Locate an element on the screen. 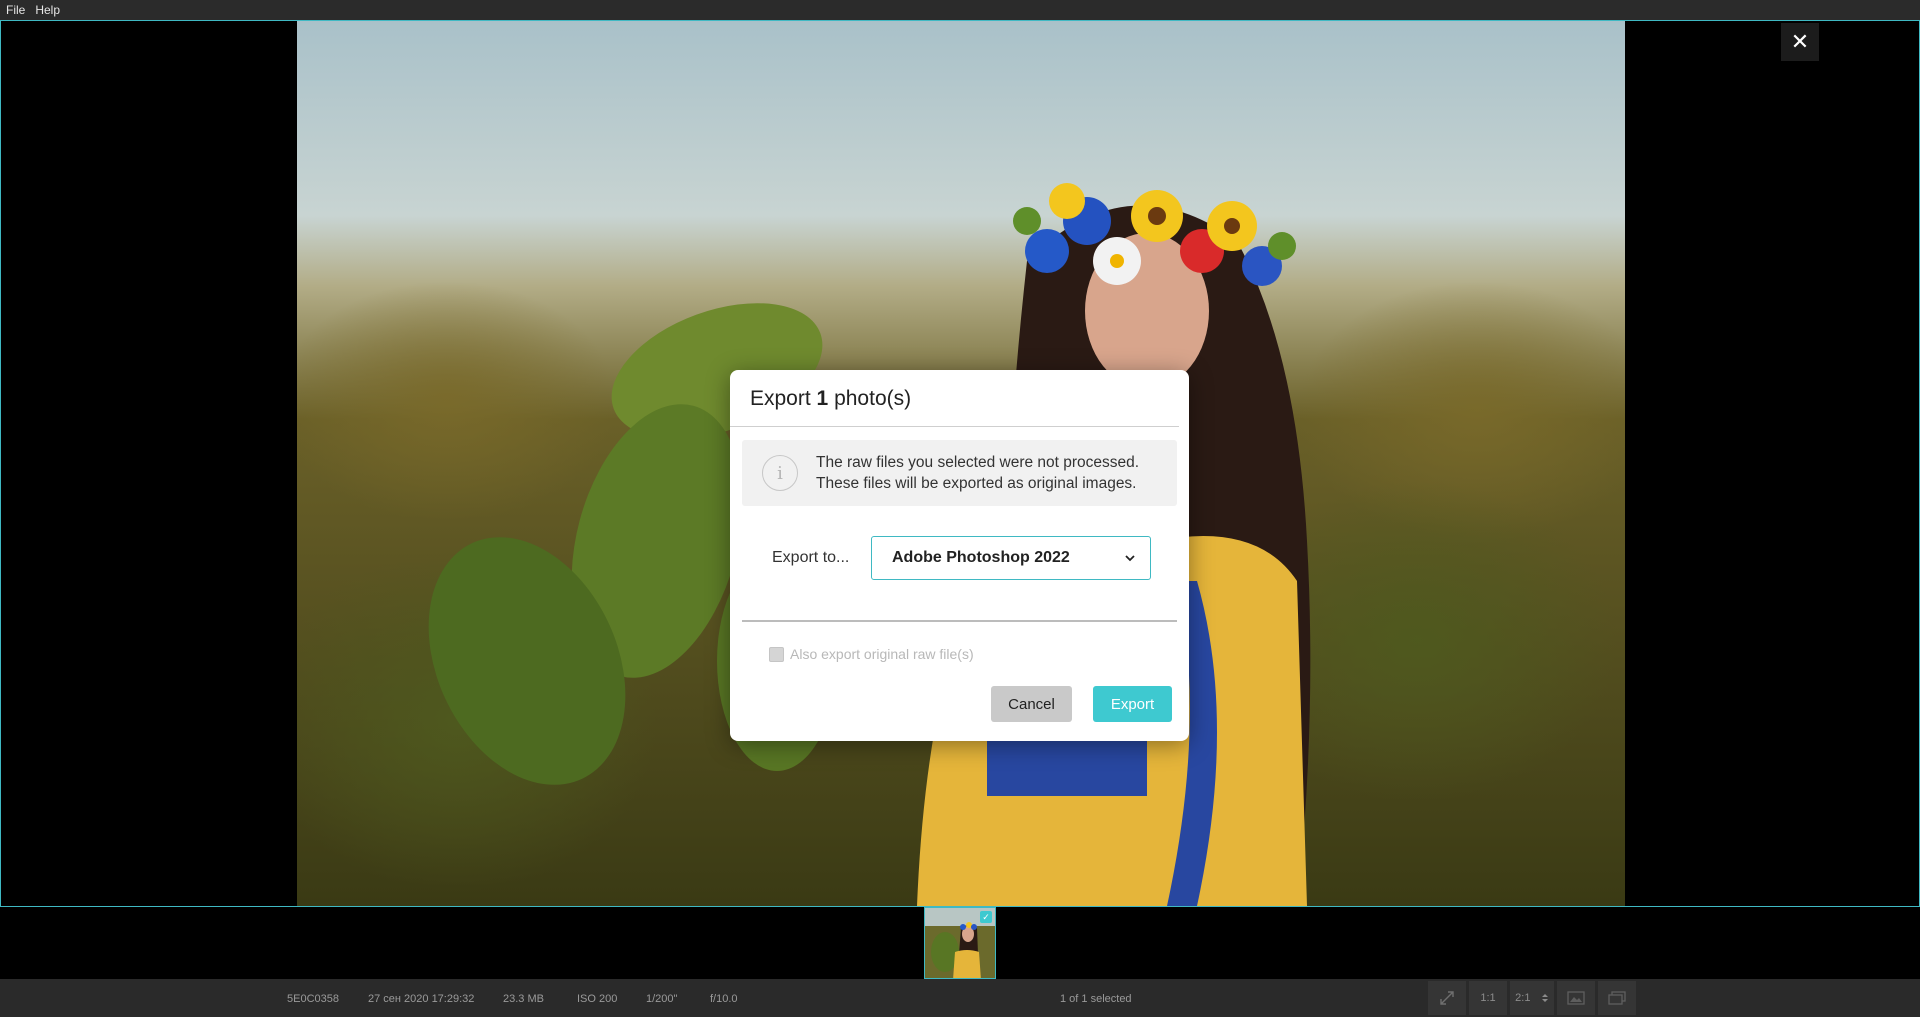 Image resolution: width=1920 pixels, height=1017 pixels. zoom-2to1-label: 2:1 is located at coordinates (1523, 998).